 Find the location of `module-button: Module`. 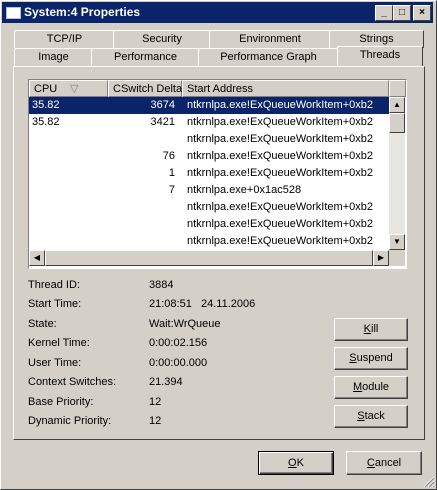

module-button: Module is located at coordinates (371, 387).